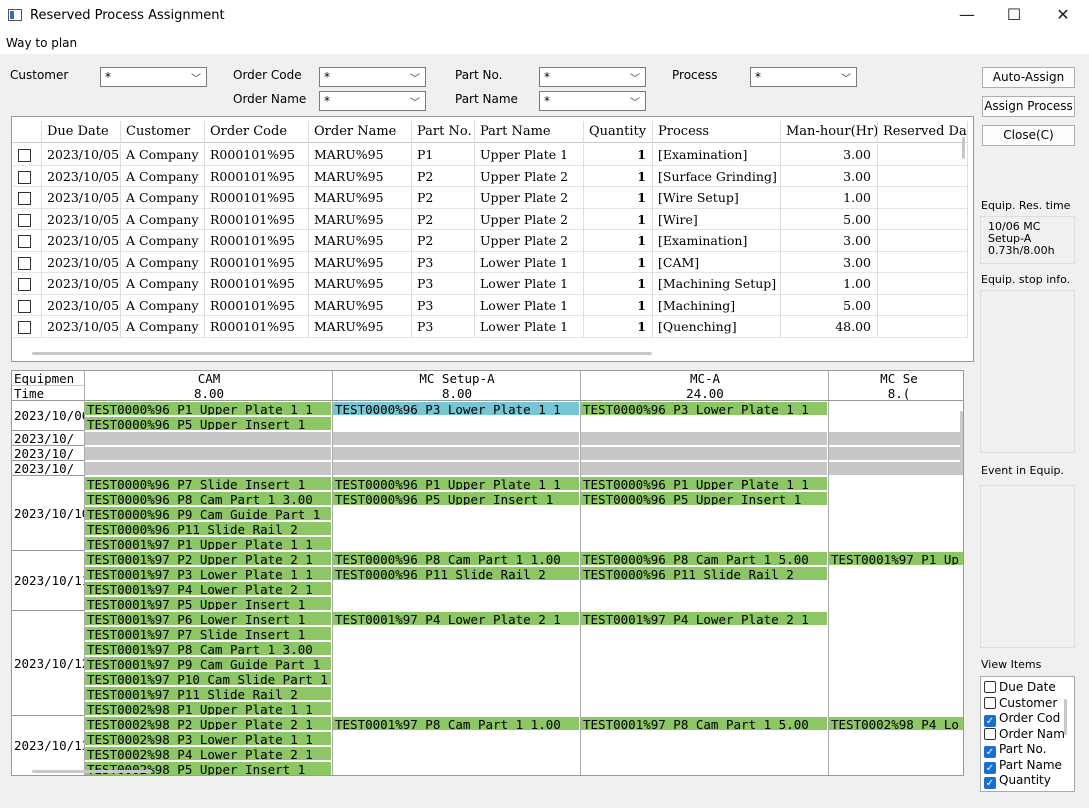 Image resolution: width=1089 pixels, height=808 pixels. What do you see at coordinates (592, 77) in the screenshot?
I see `part-no-combo: * ﹀` at bounding box center [592, 77].